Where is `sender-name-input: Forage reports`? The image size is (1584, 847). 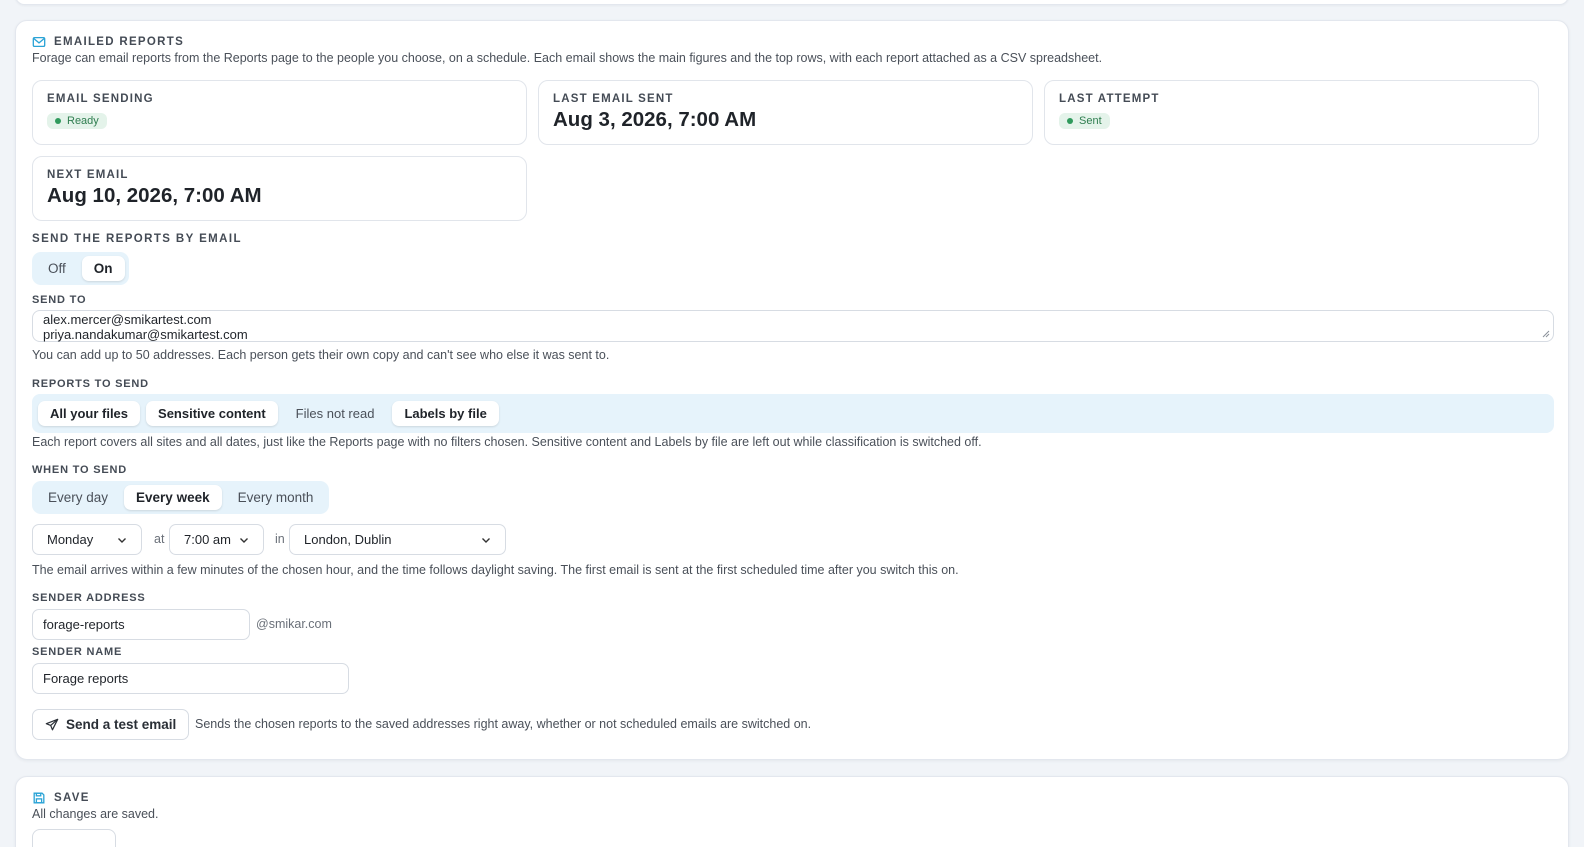
sender-name-input: Forage reports is located at coordinates (190, 678).